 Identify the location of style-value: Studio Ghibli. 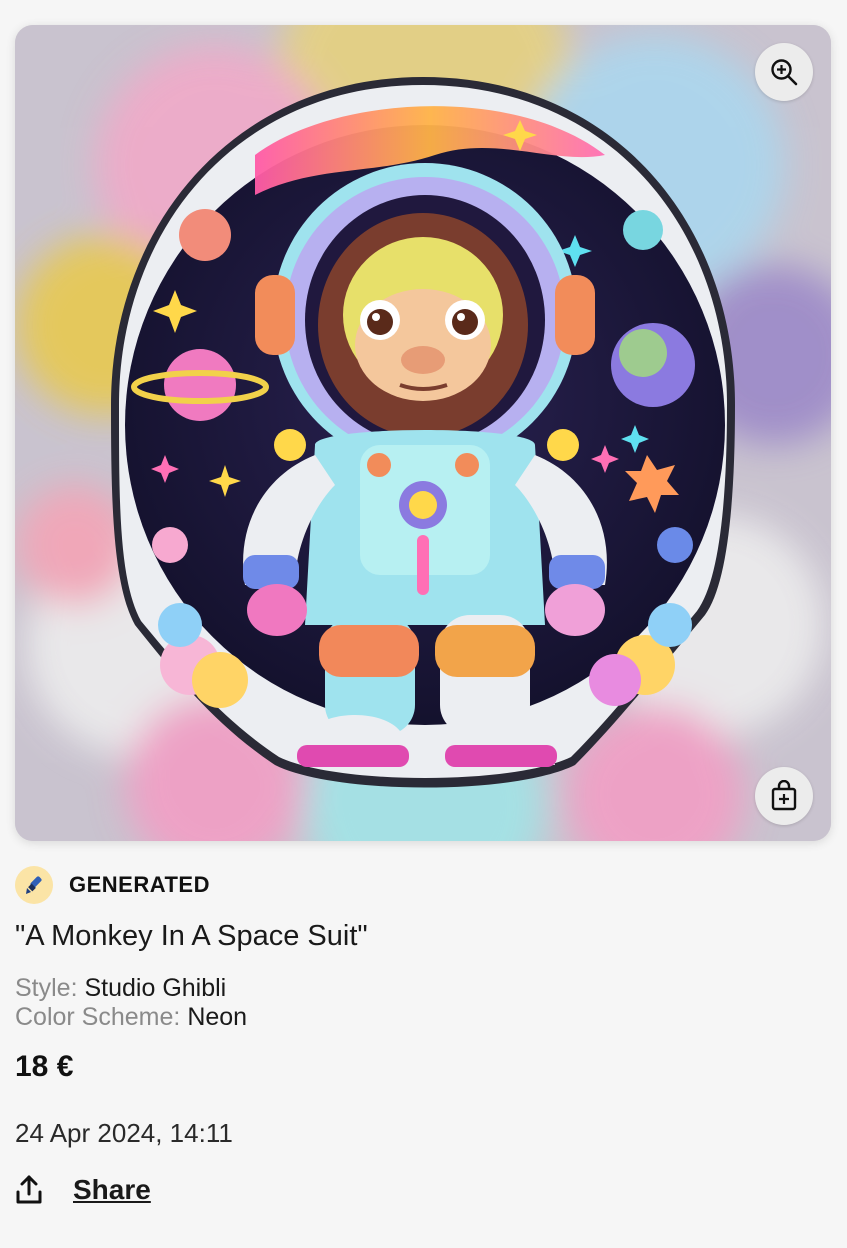
(155, 988).